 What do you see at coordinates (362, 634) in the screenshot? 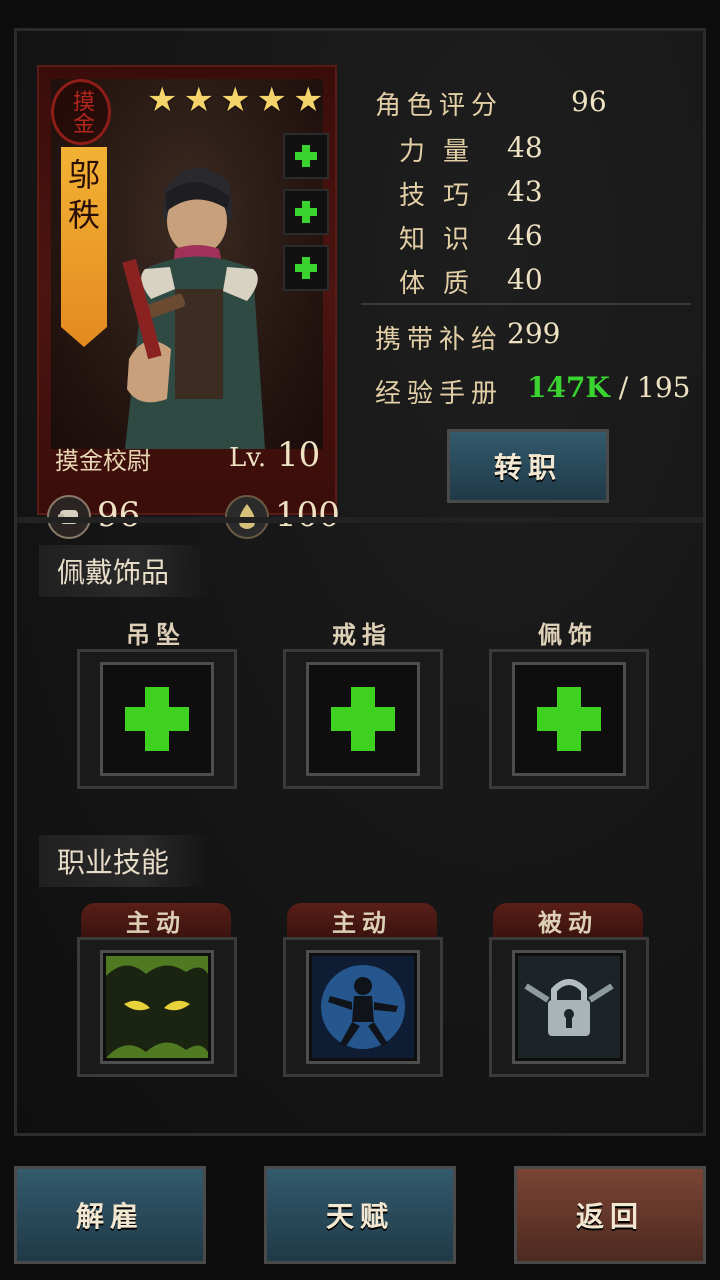
I see `accessory-label-ring: 戒指` at bounding box center [362, 634].